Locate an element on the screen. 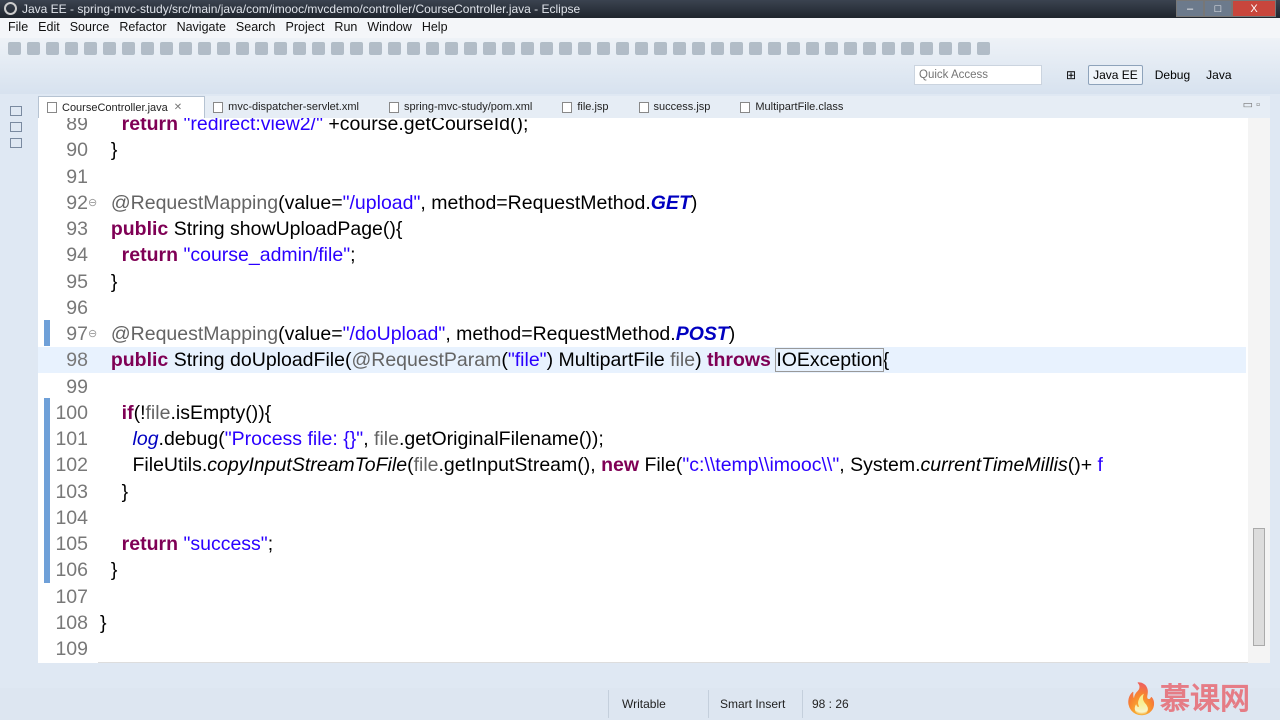 The image size is (1280, 720). menu-edit: Edit is located at coordinates (50, 28).